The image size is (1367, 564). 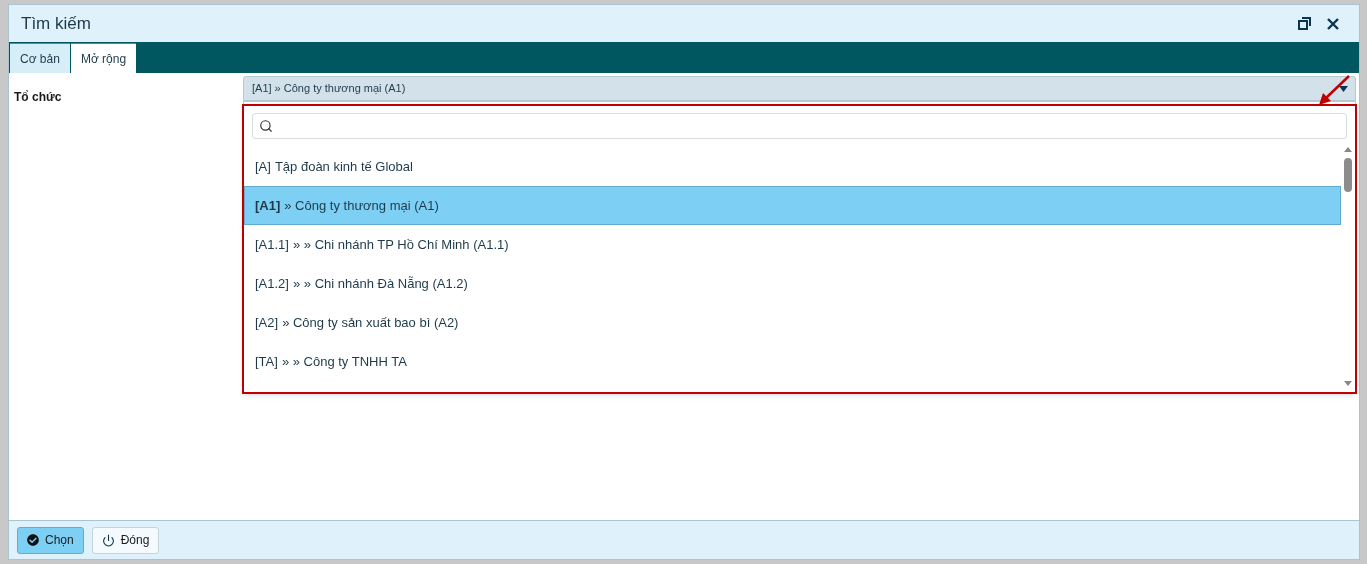 I want to click on scroll-down-icon, so click(x=1348, y=383).